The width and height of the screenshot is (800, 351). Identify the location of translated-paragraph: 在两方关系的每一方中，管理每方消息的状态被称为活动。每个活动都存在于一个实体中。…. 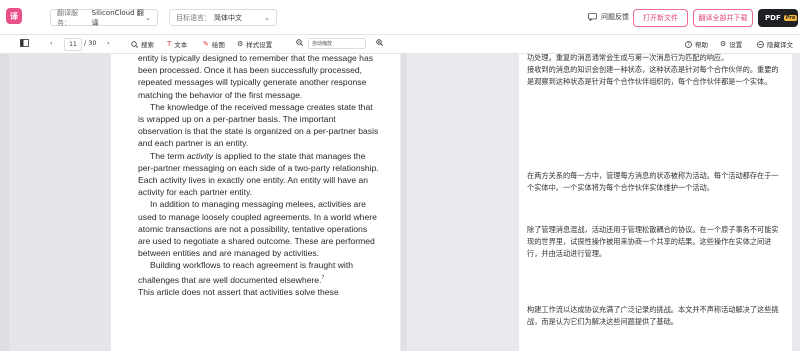
(653, 182).